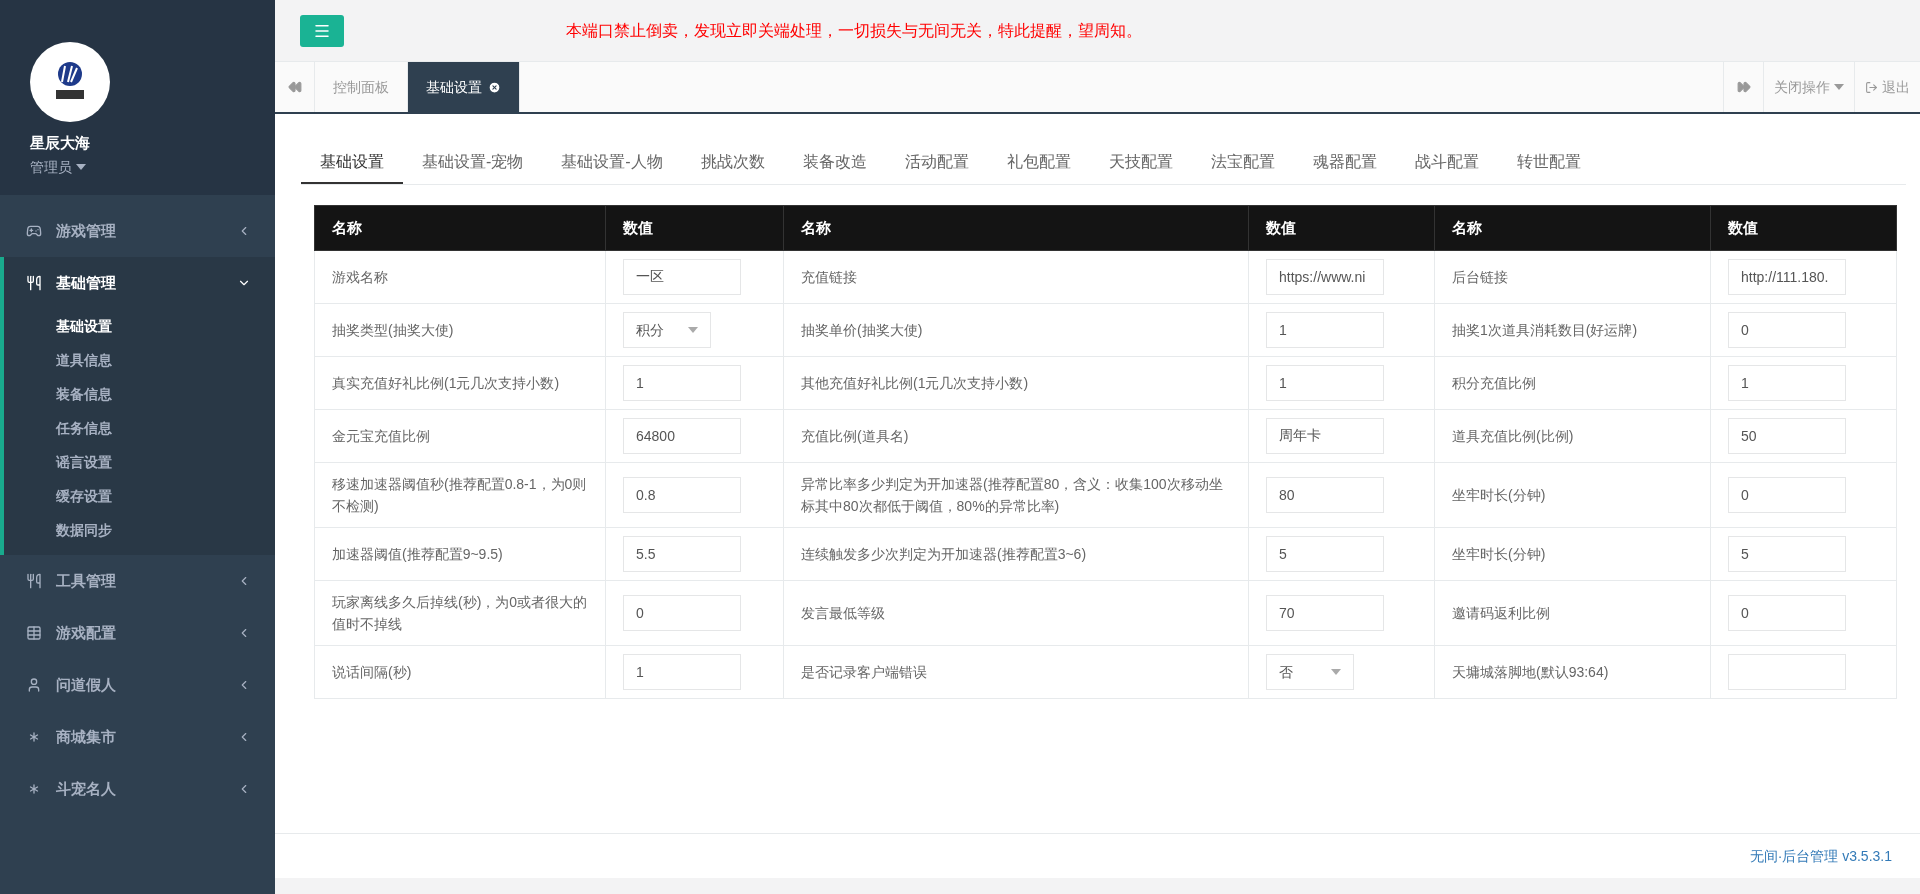  Describe the element at coordinates (58, 167) in the screenshot. I see `role-dropdown: 管理员` at that location.